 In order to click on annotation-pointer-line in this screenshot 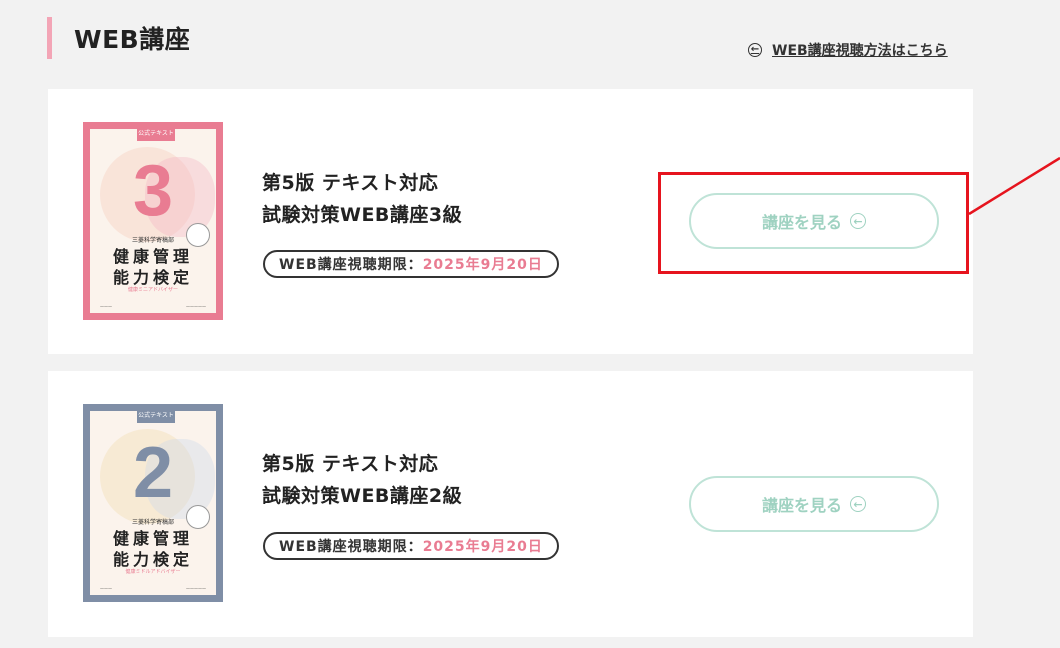, I will do `click(1014, 186)`.